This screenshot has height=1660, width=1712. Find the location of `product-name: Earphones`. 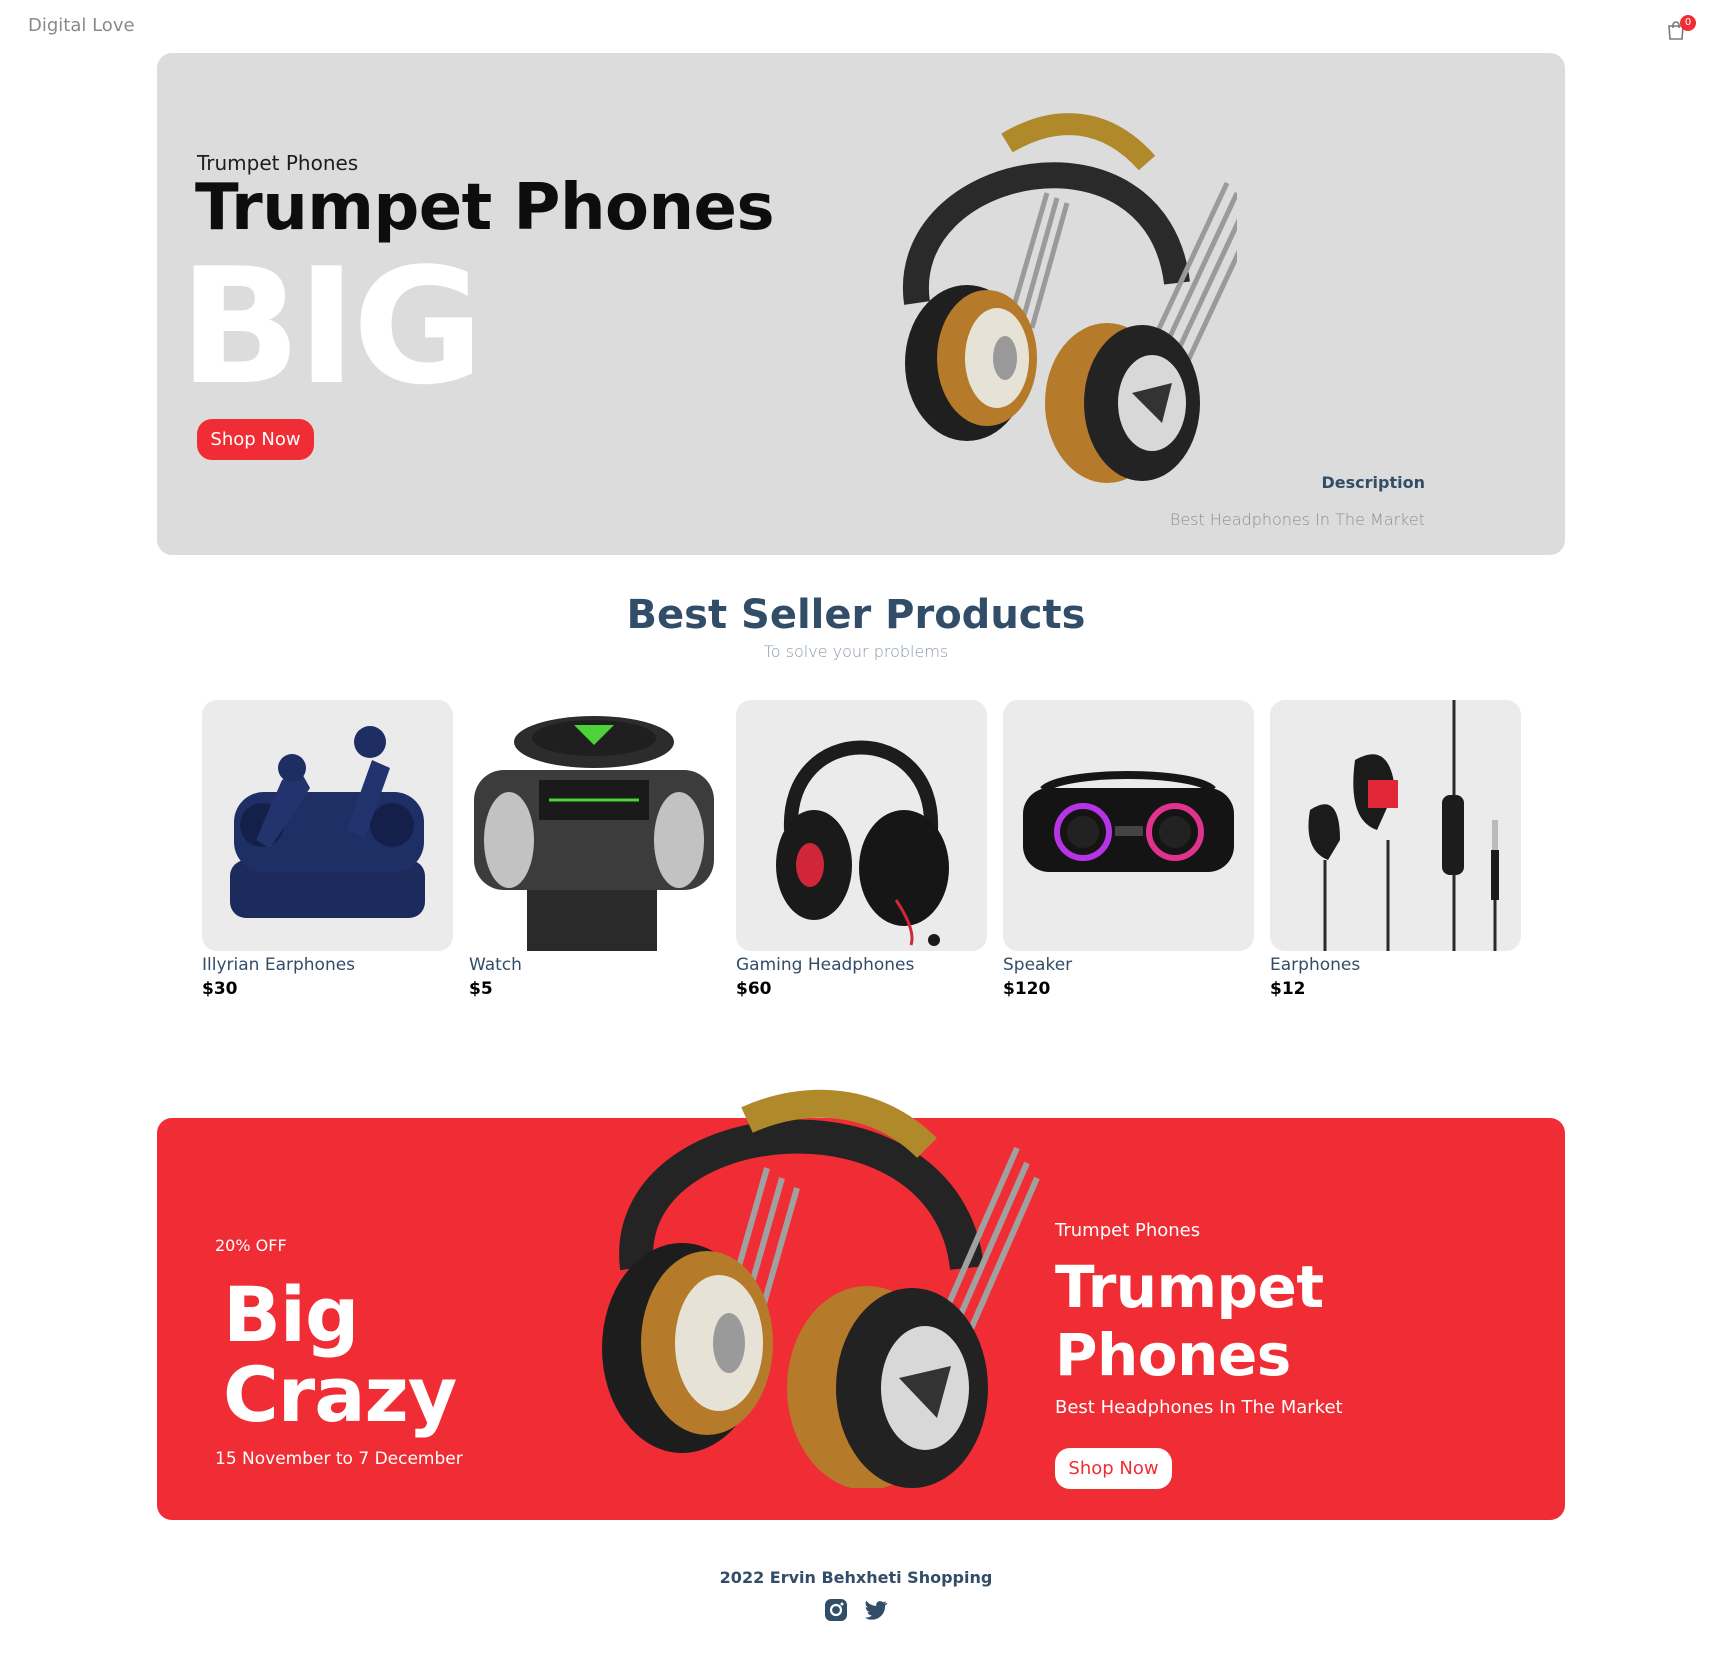

product-name: Earphones is located at coordinates (1315, 965).